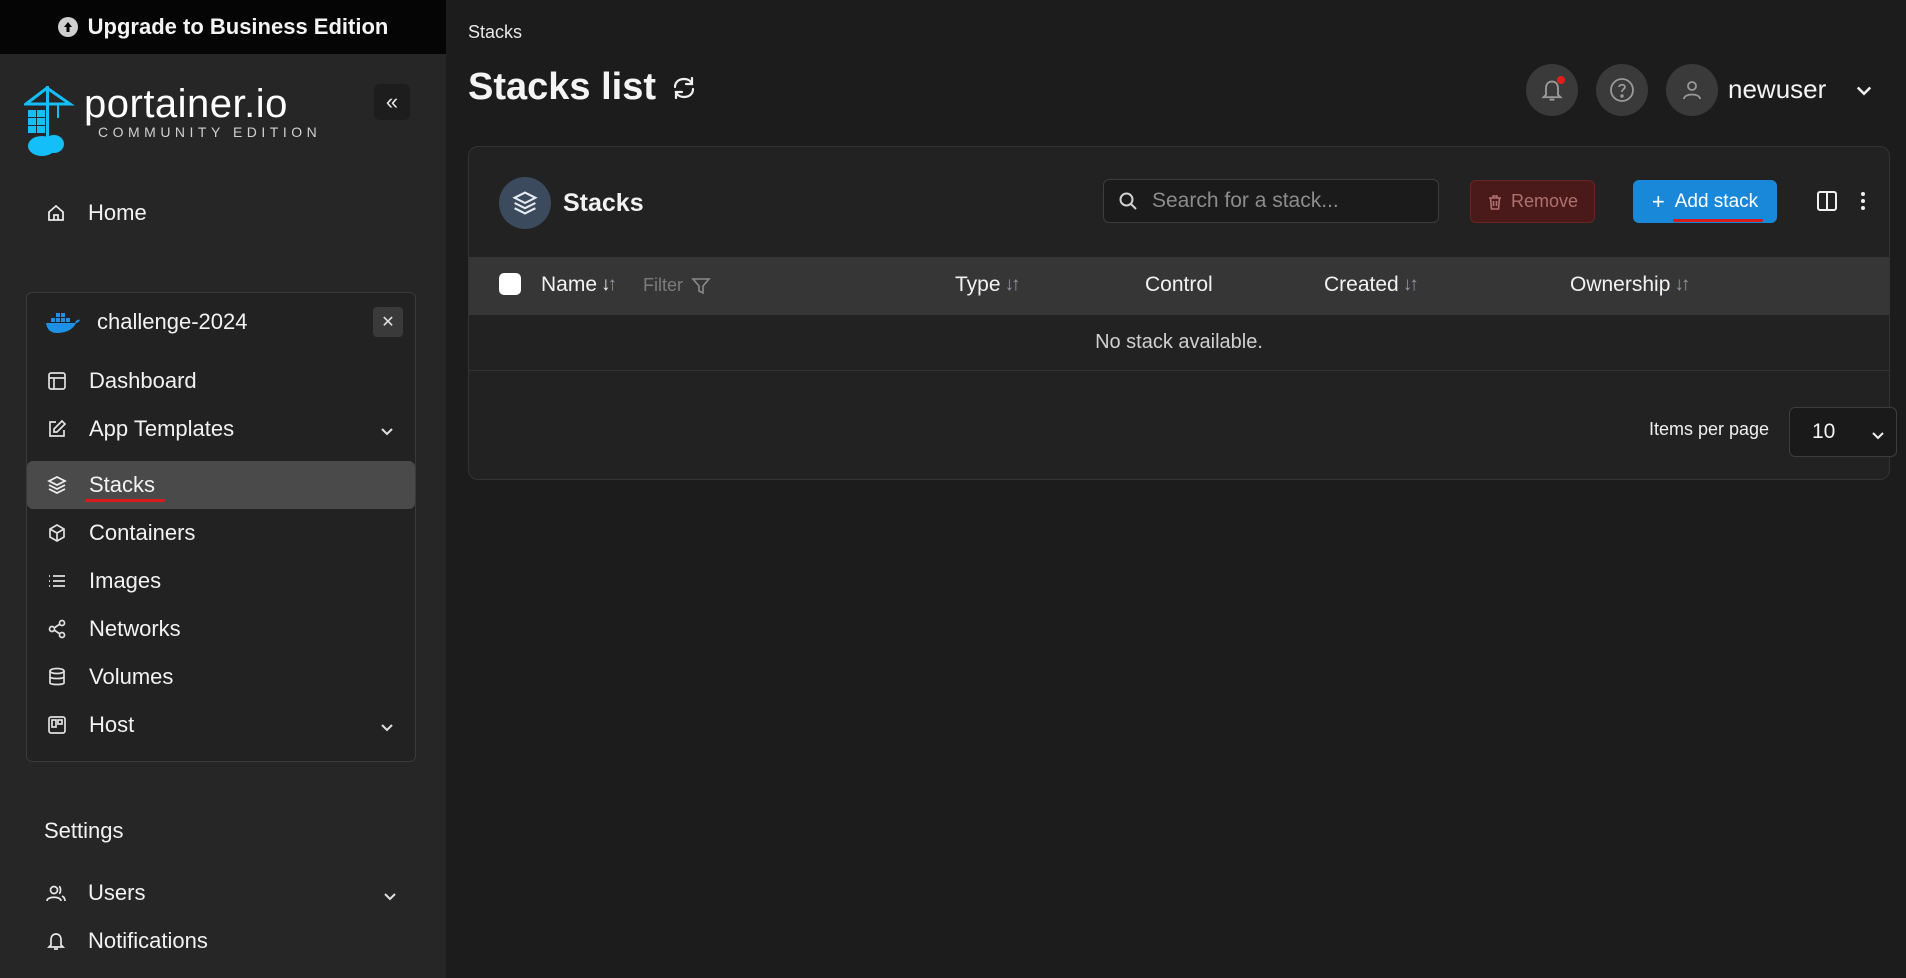  I want to click on bell-icon, so click(56, 941).